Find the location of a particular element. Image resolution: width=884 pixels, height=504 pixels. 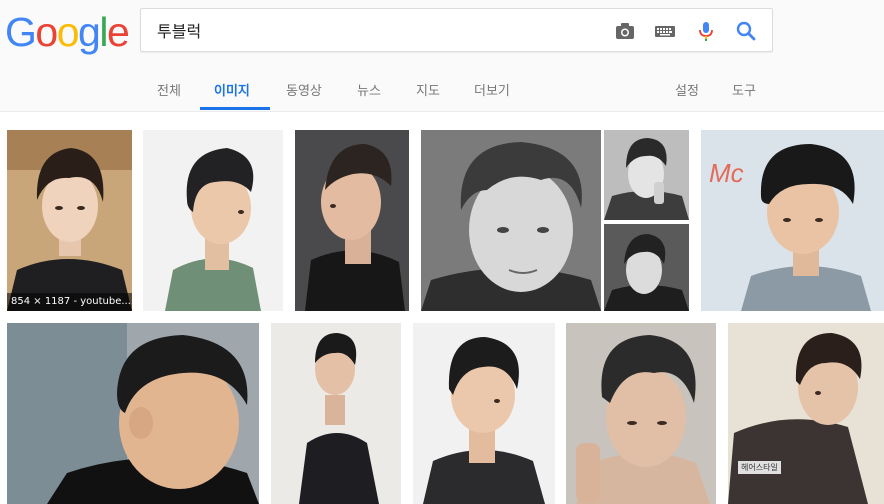

tab-news: 뉴스 is located at coordinates (369, 89).